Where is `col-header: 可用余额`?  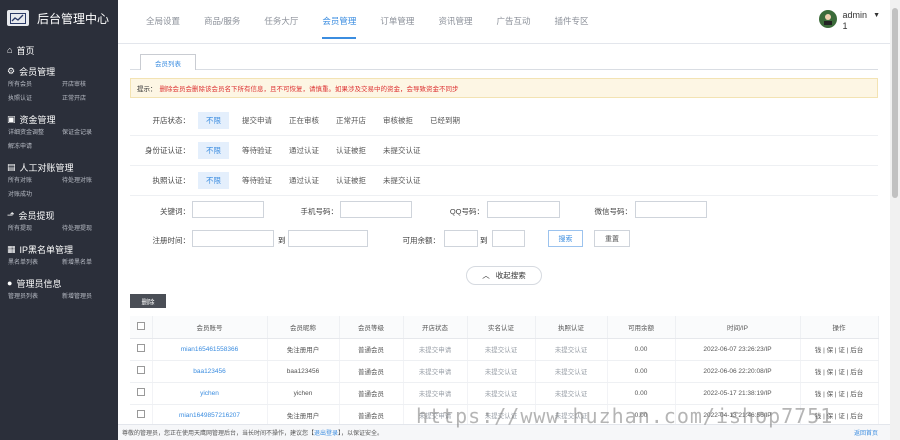
col-header: 可用余额 is located at coordinates (641, 327).